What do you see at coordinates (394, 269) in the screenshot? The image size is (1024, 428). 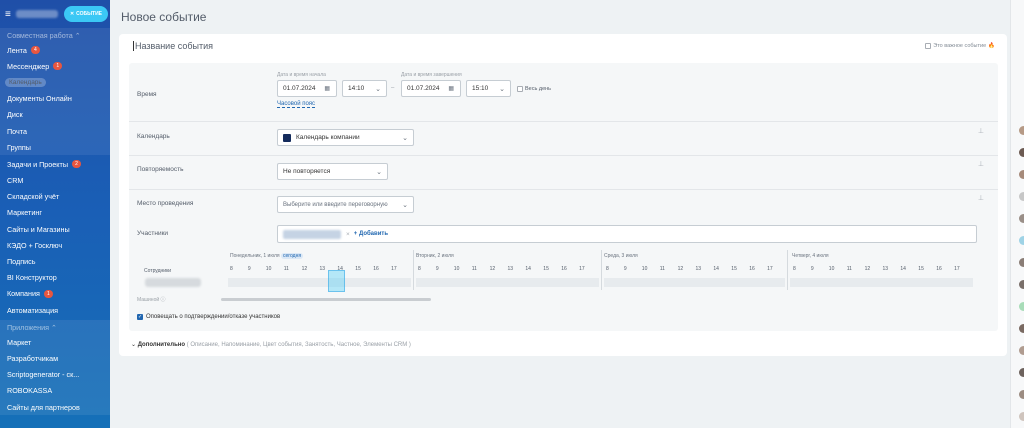 I see `planner-hour-label: 17` at bounding box center [394, 269].